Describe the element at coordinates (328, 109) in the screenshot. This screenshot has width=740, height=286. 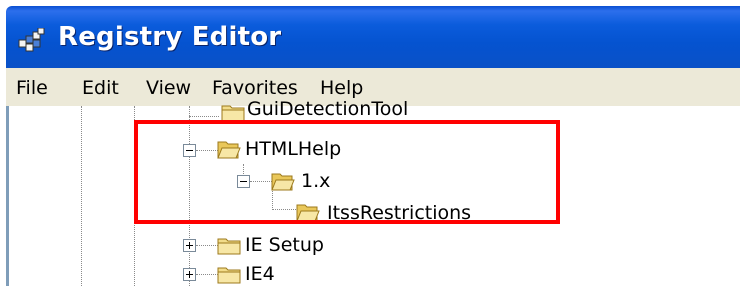
I see `tree-node-label: GuiDetectionTool` at that location.